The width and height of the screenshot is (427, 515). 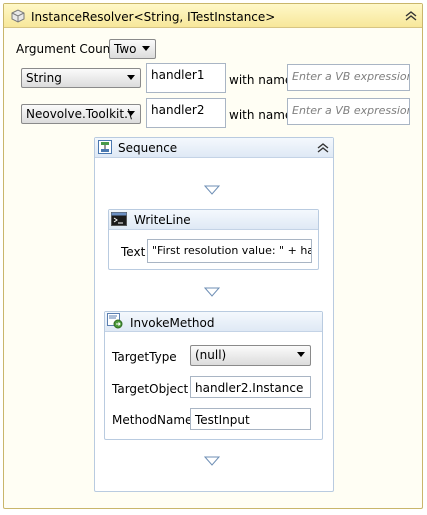 I want to click on with-name-label-2: with name, so click(x=261, y=115).